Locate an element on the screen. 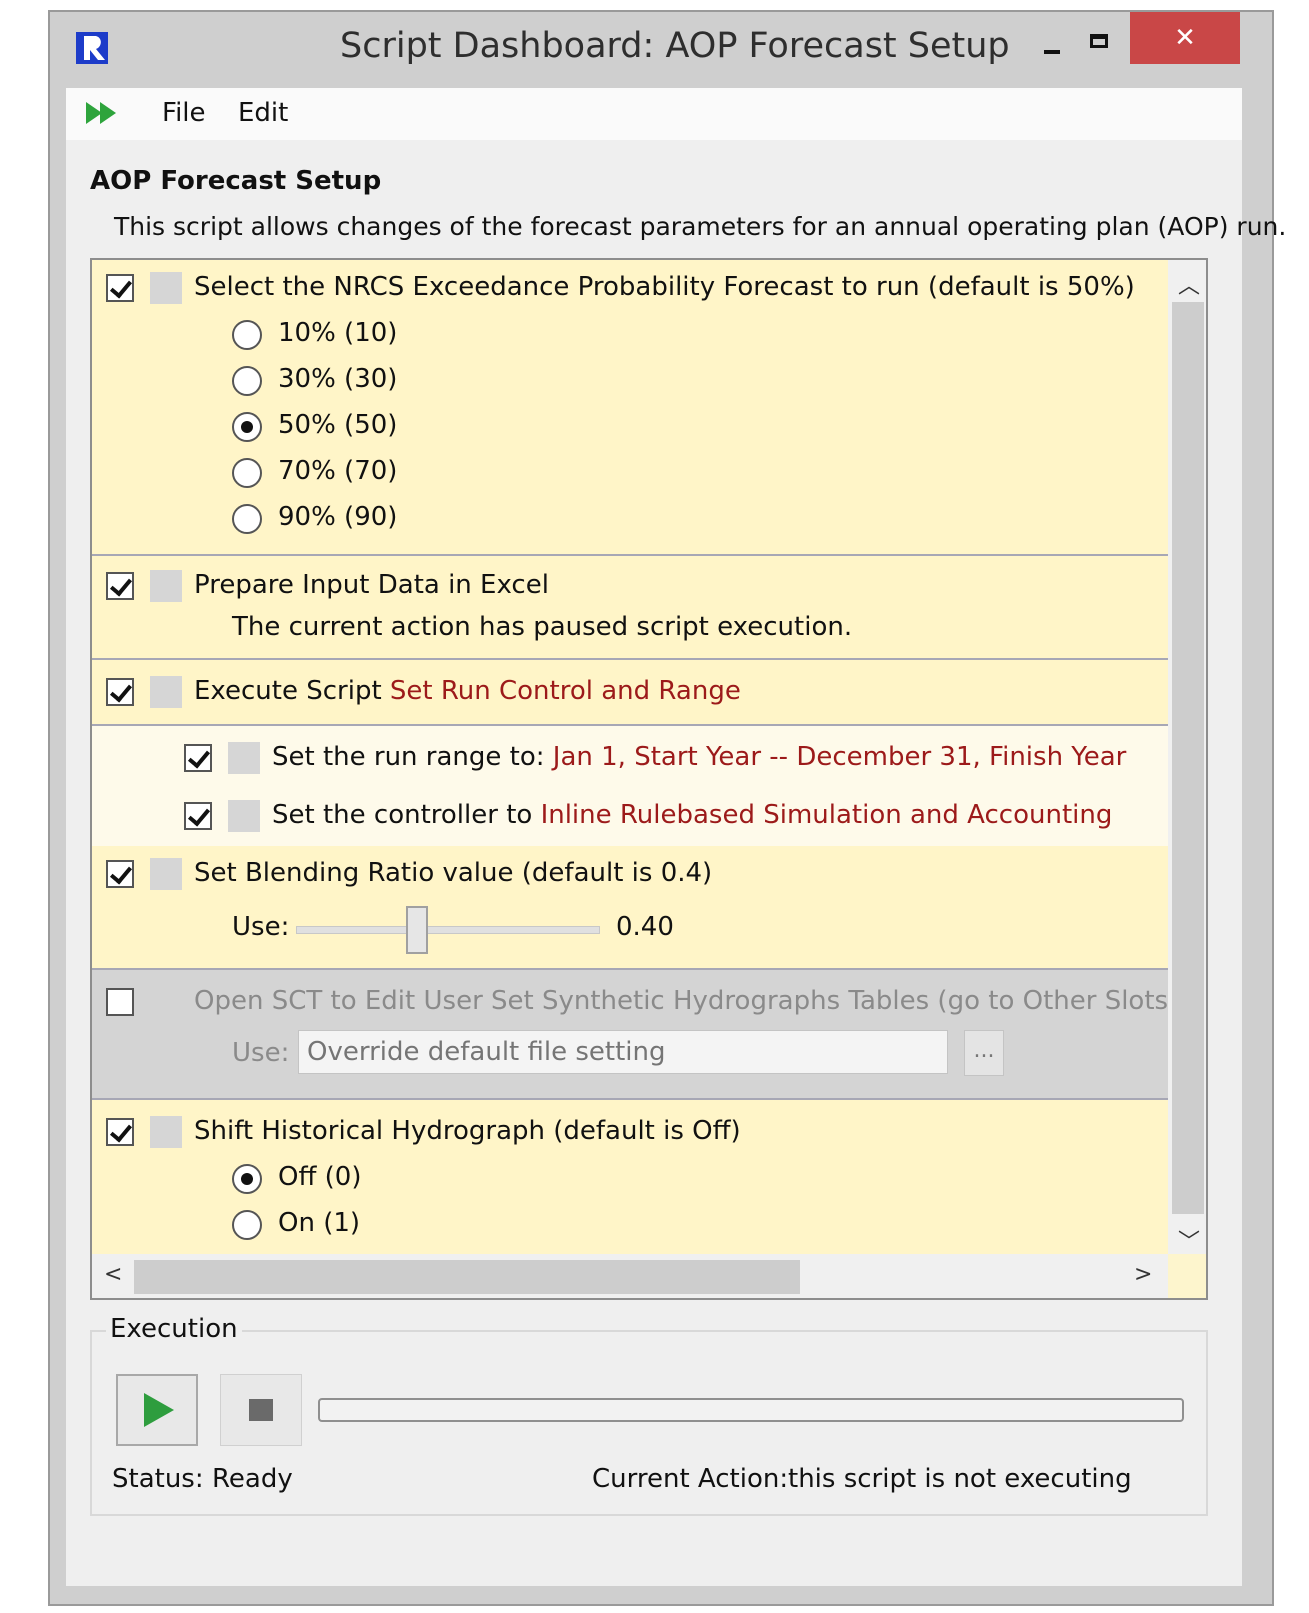 The width and height of the screenshot is (1309, 1613). execute-action-section: Execute Script Set Run Control and Range is located at coordinates (630, 693).